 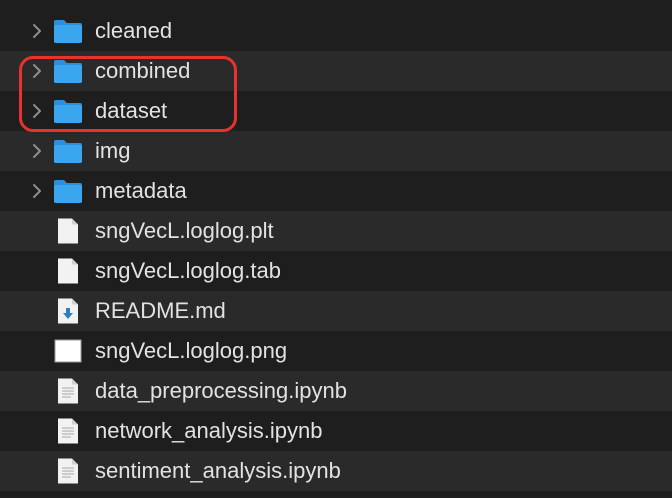 What do you see at coordinates (141, 190) in the screenshot?
I see `file-name: metadata` at bounding box center [141, 190].